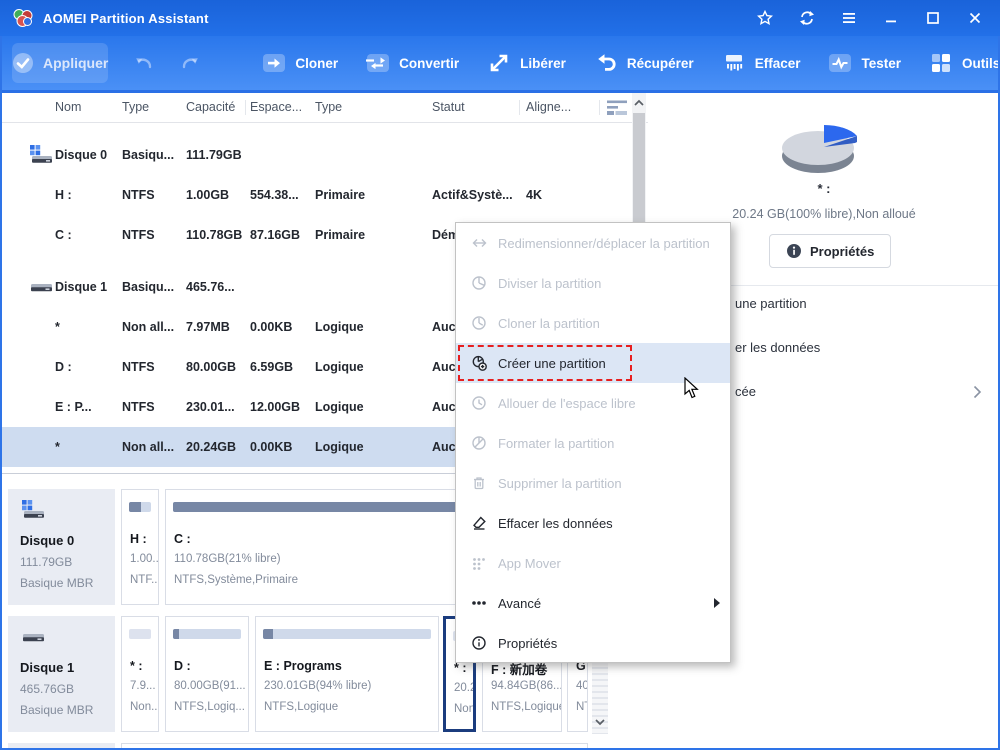 This screenshot has width=1000, height=750. What do you see at coordinates (600, 723) in the screenshot?
I see `scroll-down-icon` at bounding box center [600, 723].